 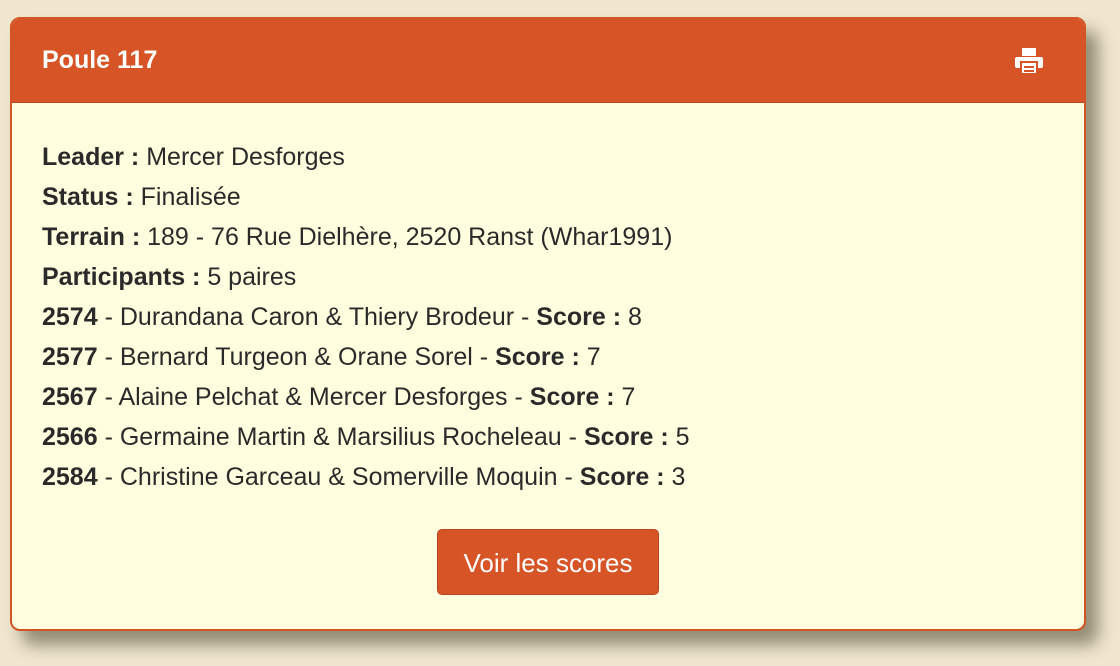 What do you see at coordinates (1029, 61) in the screenshot?
I see `print-icon` at bounding box center [1029, 61].